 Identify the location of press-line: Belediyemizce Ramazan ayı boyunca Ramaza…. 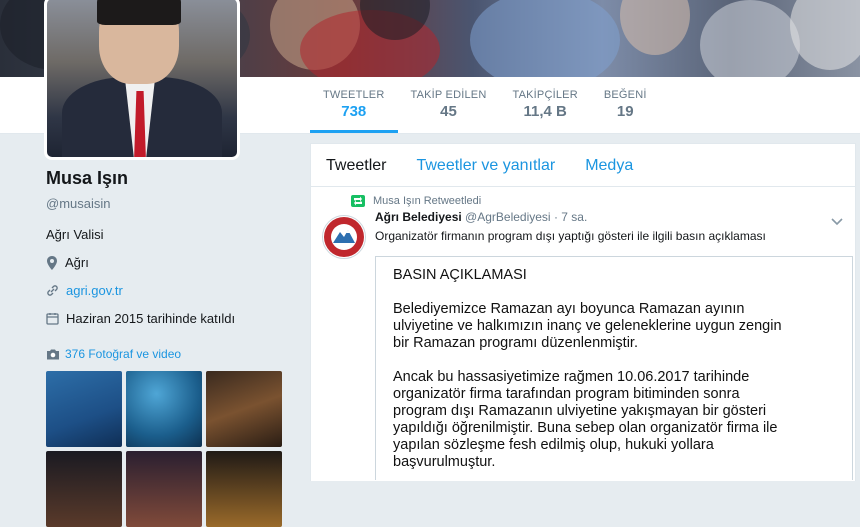
(569, 309).